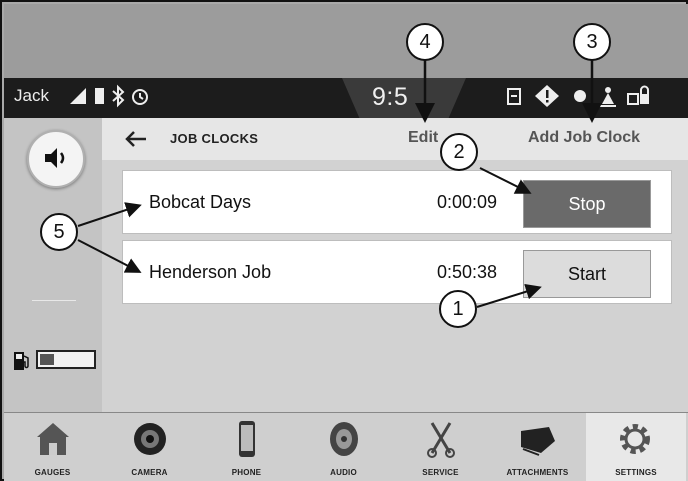 This screenshot has height=481, width=688. I want to click on job-name: Bobcat Days, so click(200, 202).